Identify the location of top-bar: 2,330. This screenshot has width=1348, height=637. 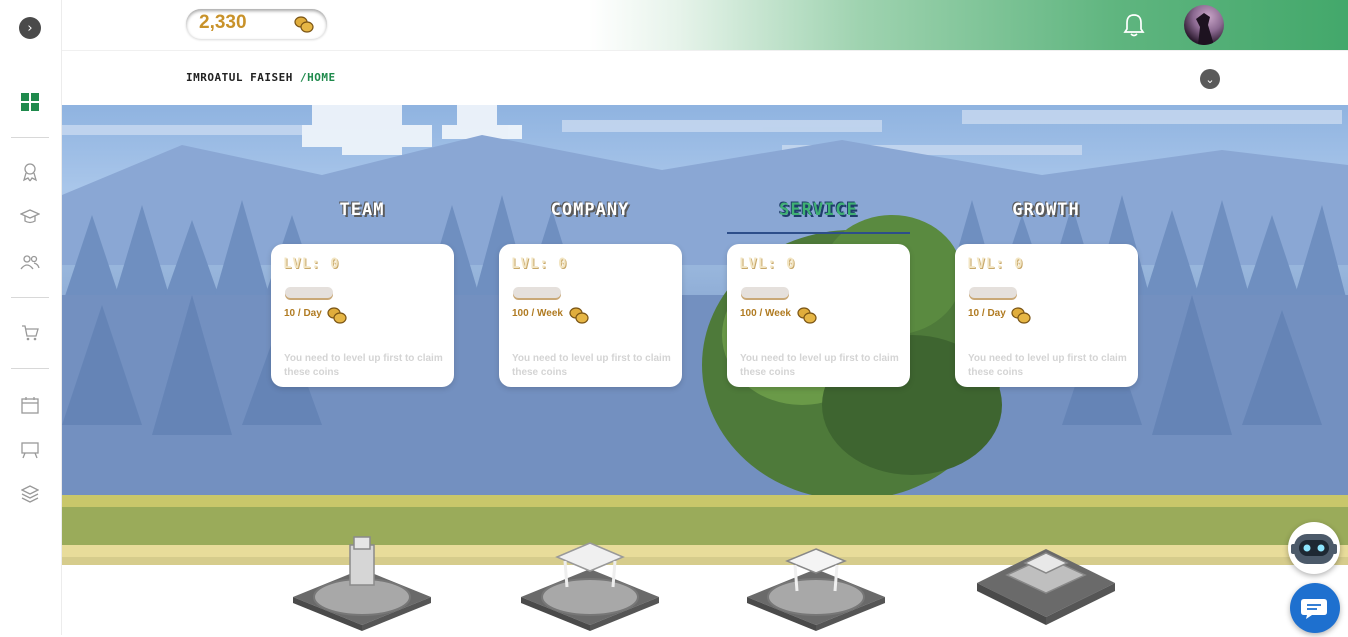
(705, 25).